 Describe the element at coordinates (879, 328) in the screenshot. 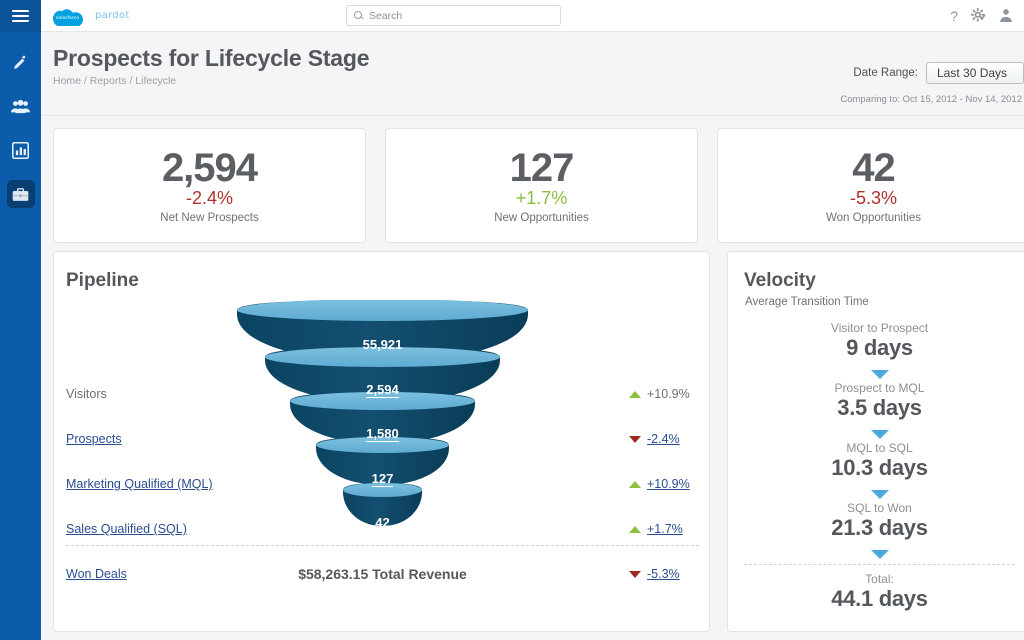

I see `velocity-step-caption: Visitor to Prospect` at that location.